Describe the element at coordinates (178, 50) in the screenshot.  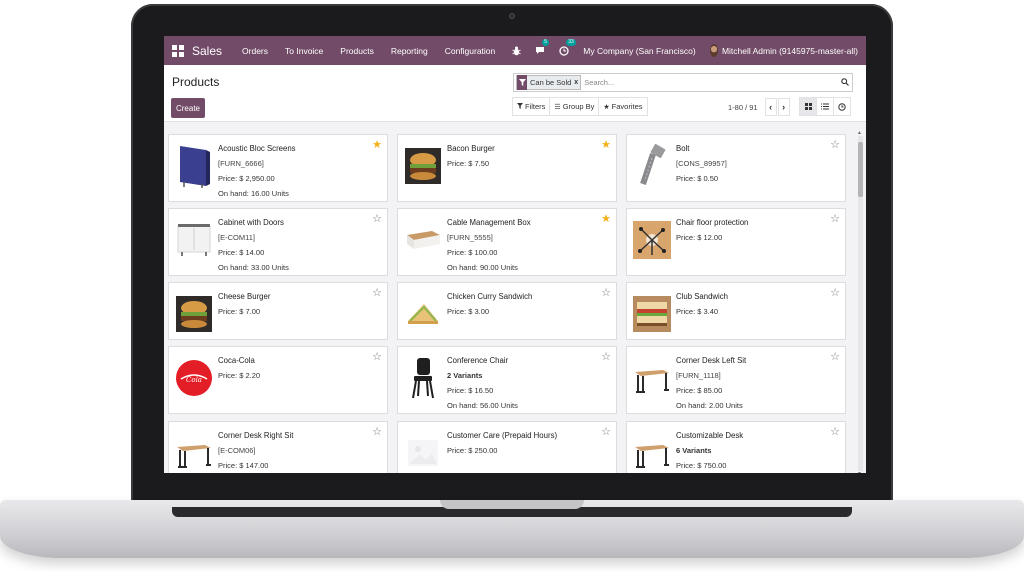
I see `apps-menu-icon` at that location.